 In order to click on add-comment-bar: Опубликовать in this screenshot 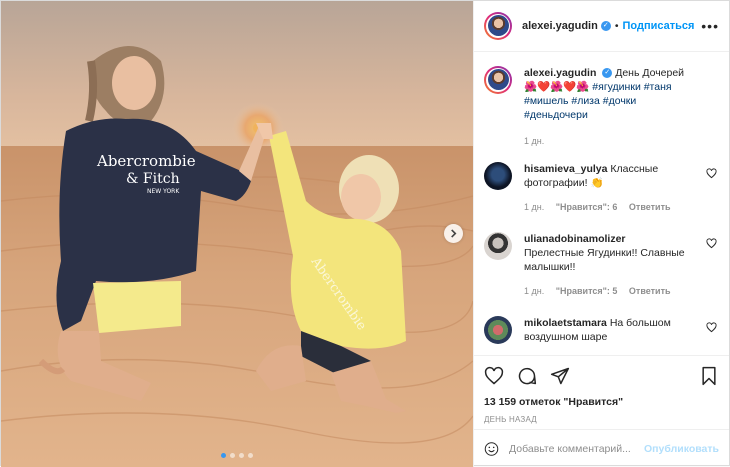, I will do `click(601, 448)`.